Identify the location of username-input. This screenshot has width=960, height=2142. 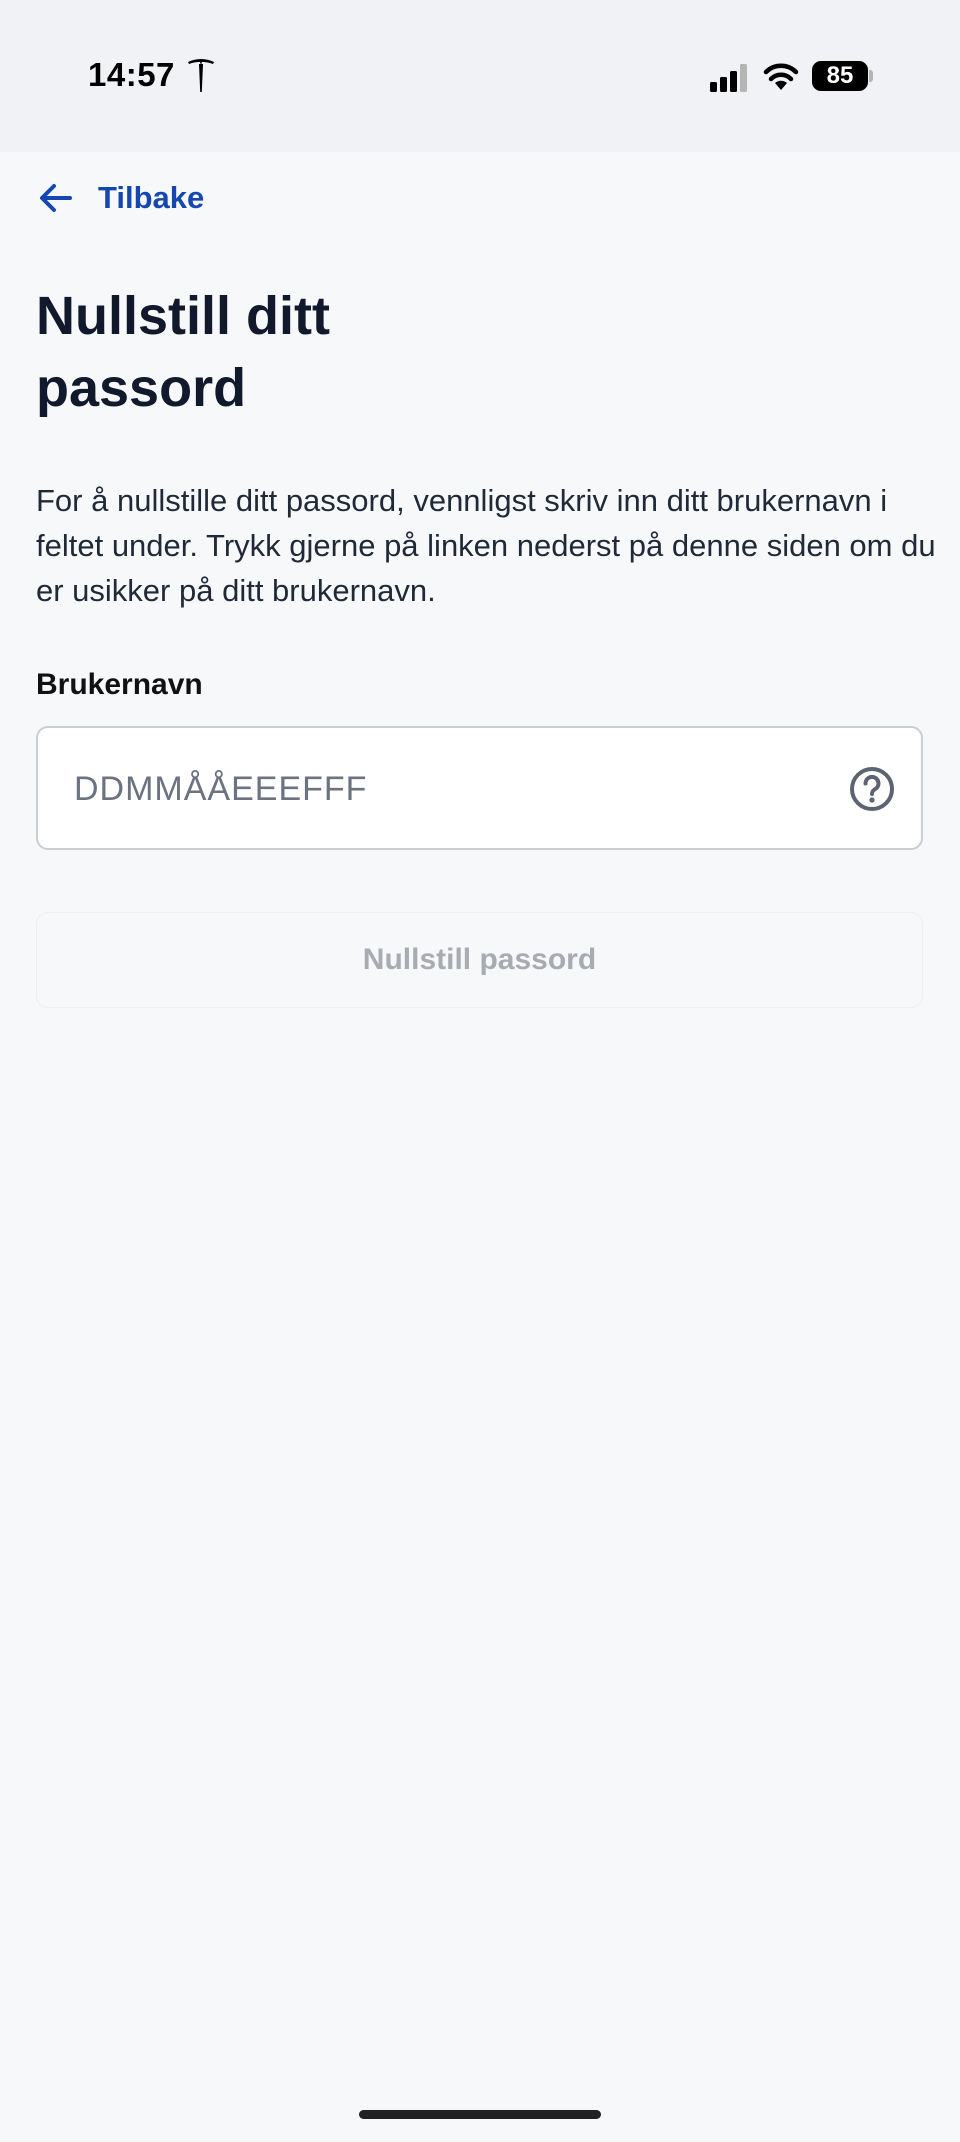
(454, 789).